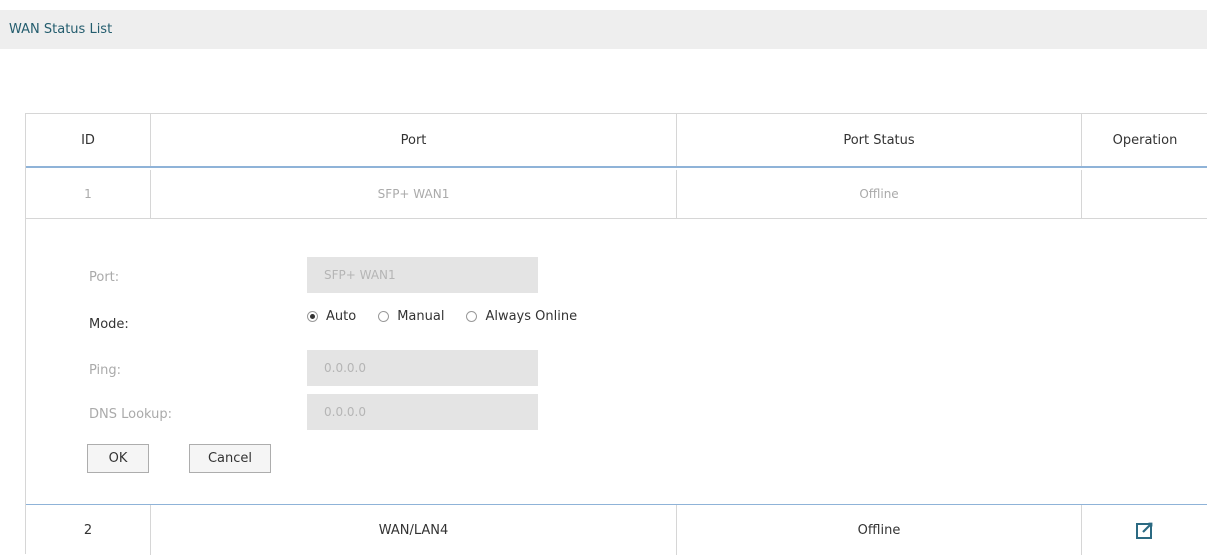  I want to click on ping-label: Ping:, so click(105, 370).